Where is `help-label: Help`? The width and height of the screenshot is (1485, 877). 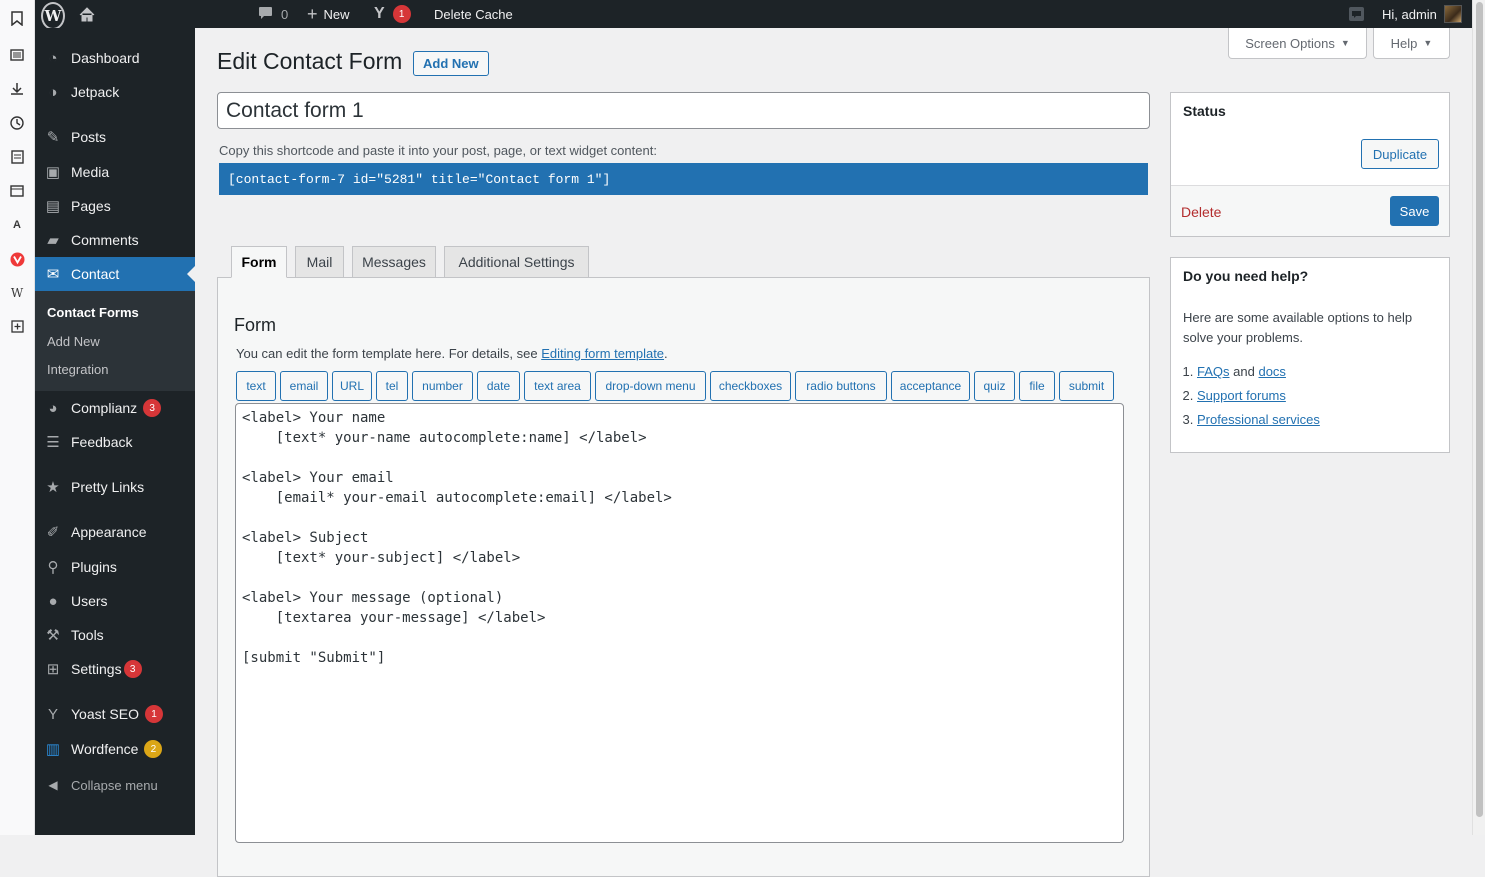 help-label: Help is located at coordinates (1404, 43).